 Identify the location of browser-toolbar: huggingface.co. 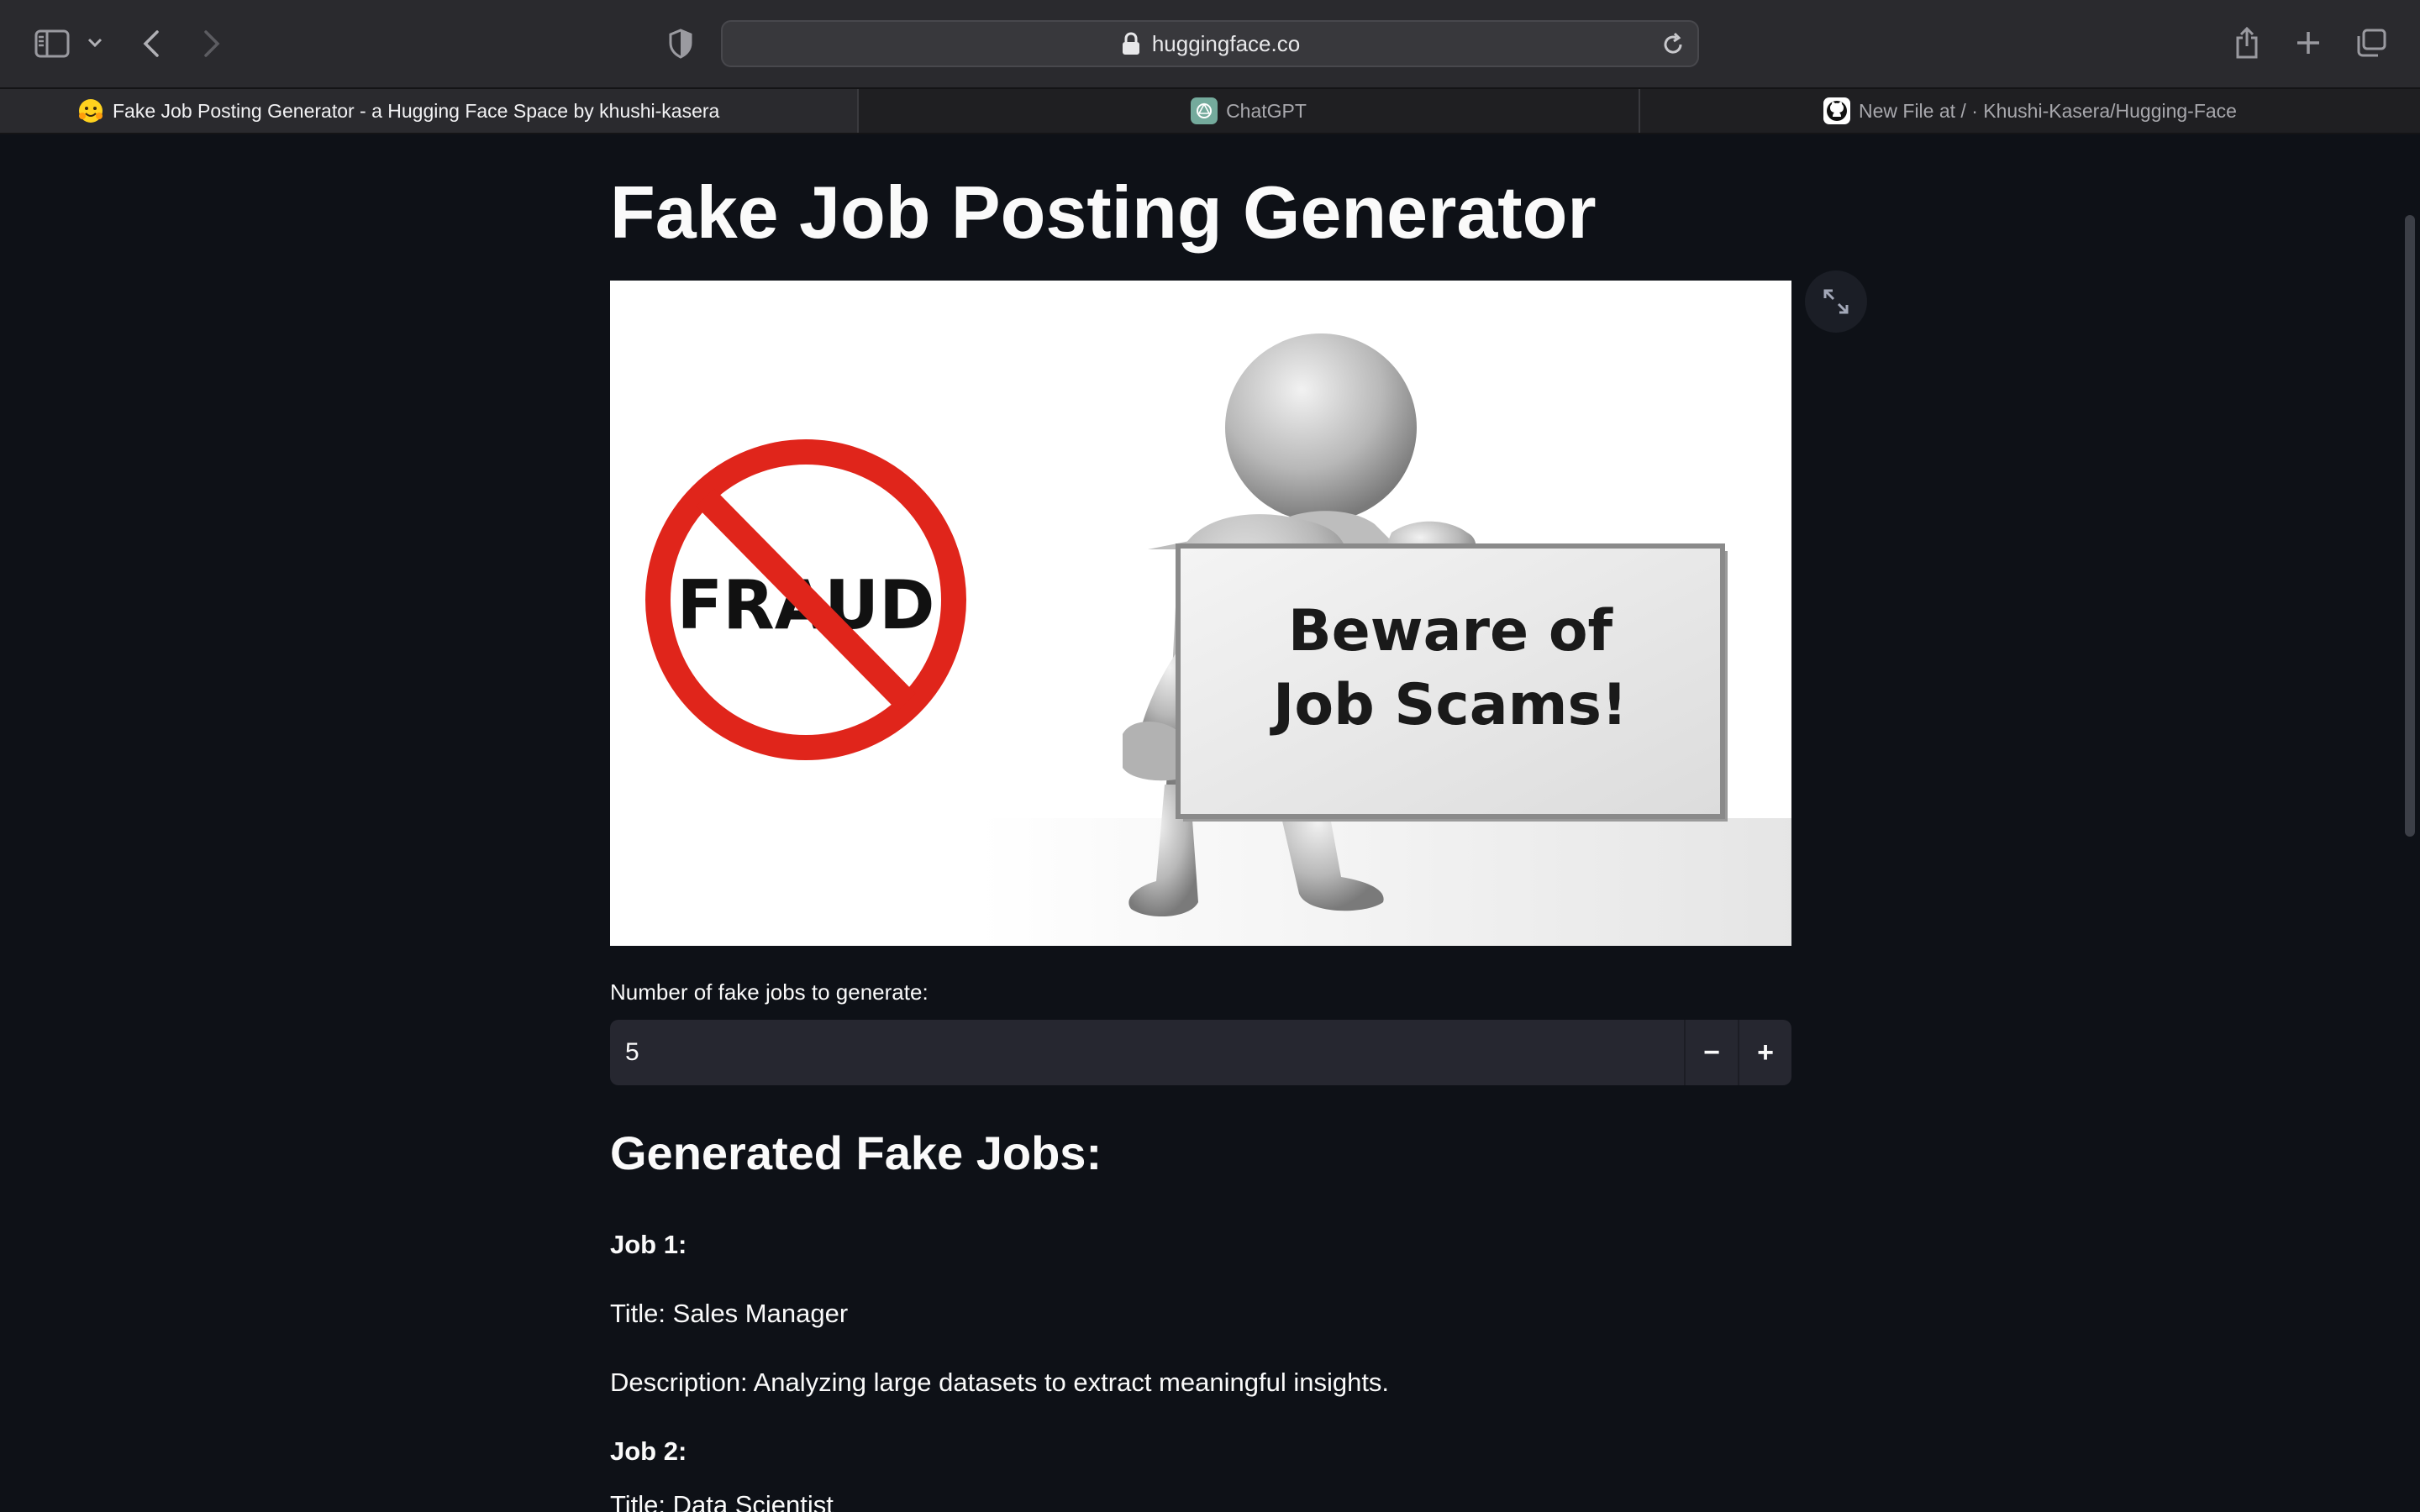
(1210, 43).